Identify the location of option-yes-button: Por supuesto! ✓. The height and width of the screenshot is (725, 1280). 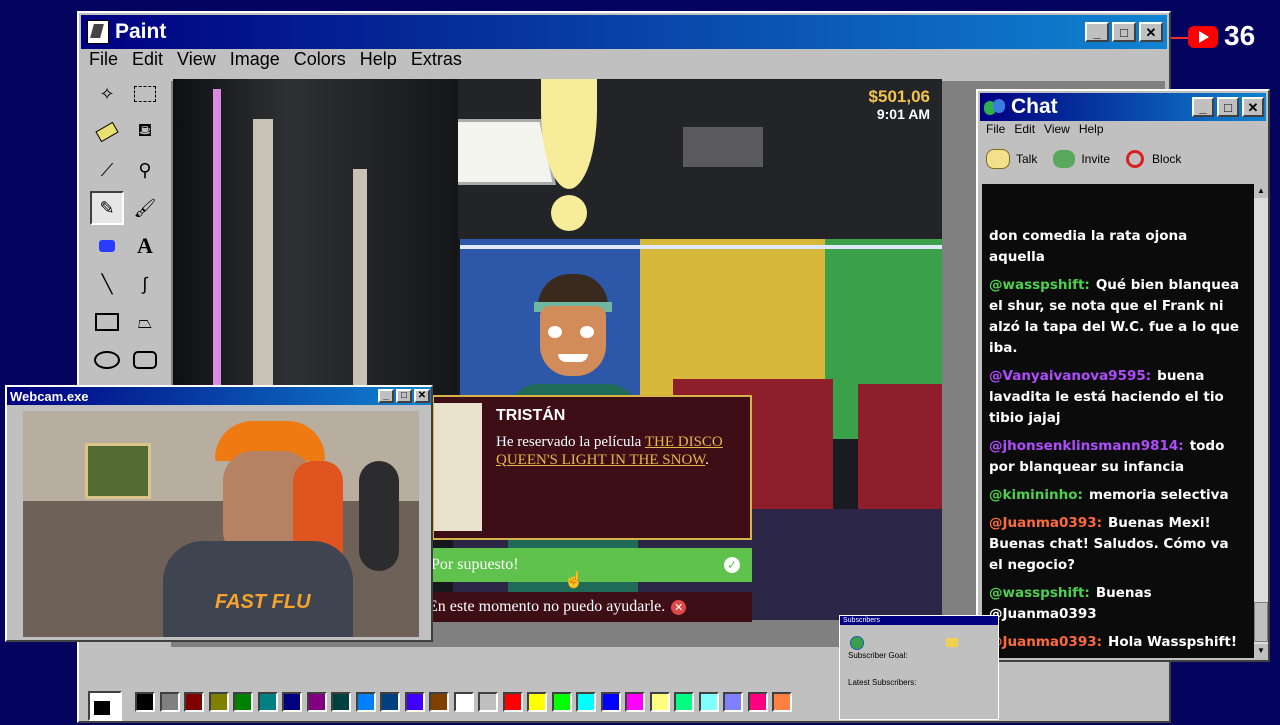
(591, 565).